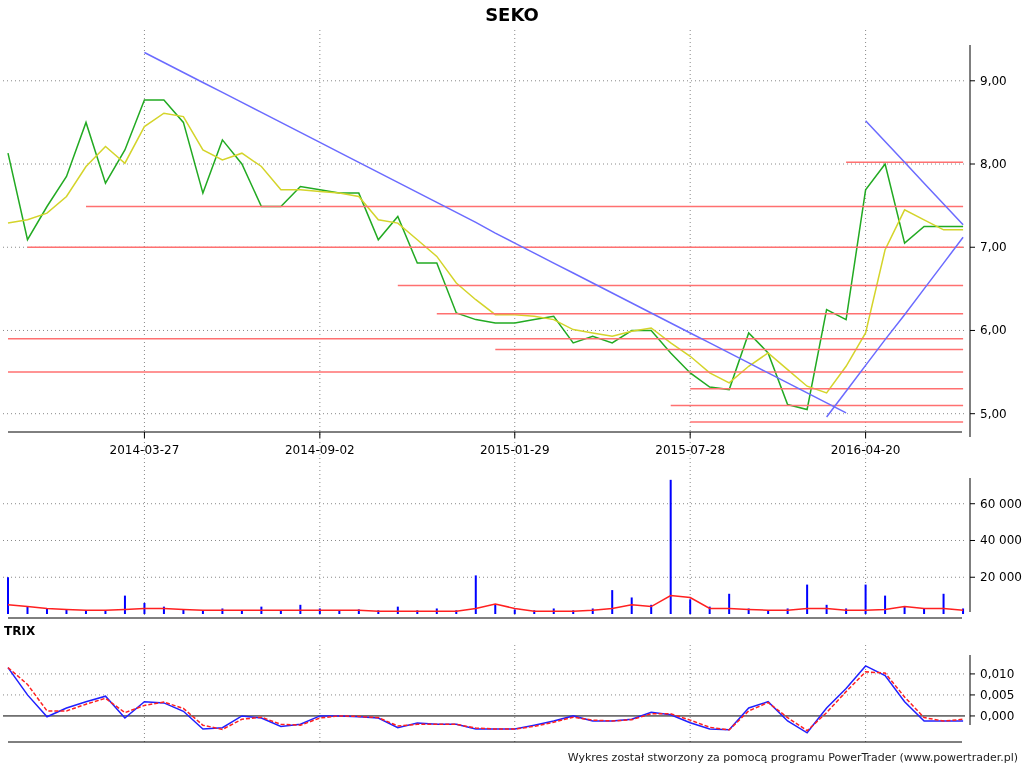 This screenshot has width=1024, height=768. I want to click on indicator-title: TRIX, so click(20, 631).